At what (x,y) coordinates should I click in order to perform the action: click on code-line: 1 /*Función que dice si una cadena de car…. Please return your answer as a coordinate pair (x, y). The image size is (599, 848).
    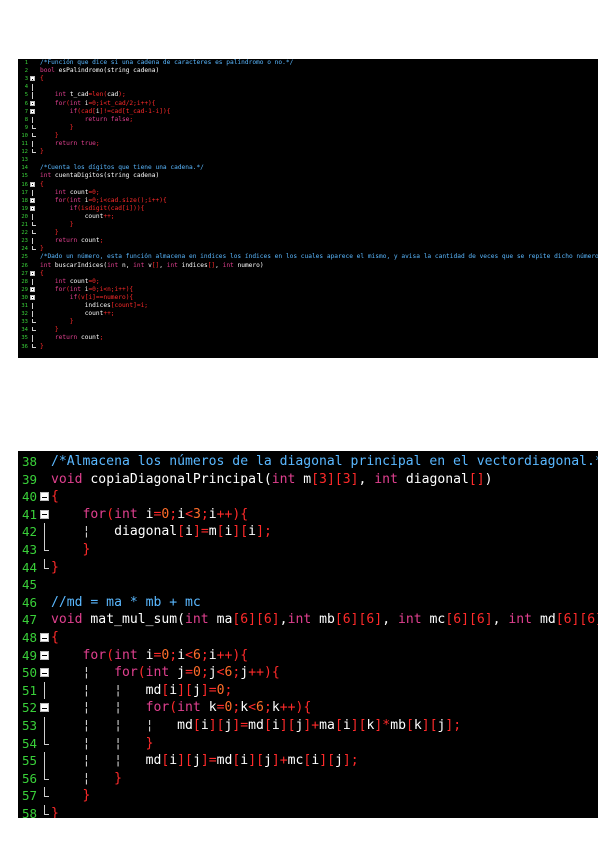
    Looking at the image, I should click on (308, 62).